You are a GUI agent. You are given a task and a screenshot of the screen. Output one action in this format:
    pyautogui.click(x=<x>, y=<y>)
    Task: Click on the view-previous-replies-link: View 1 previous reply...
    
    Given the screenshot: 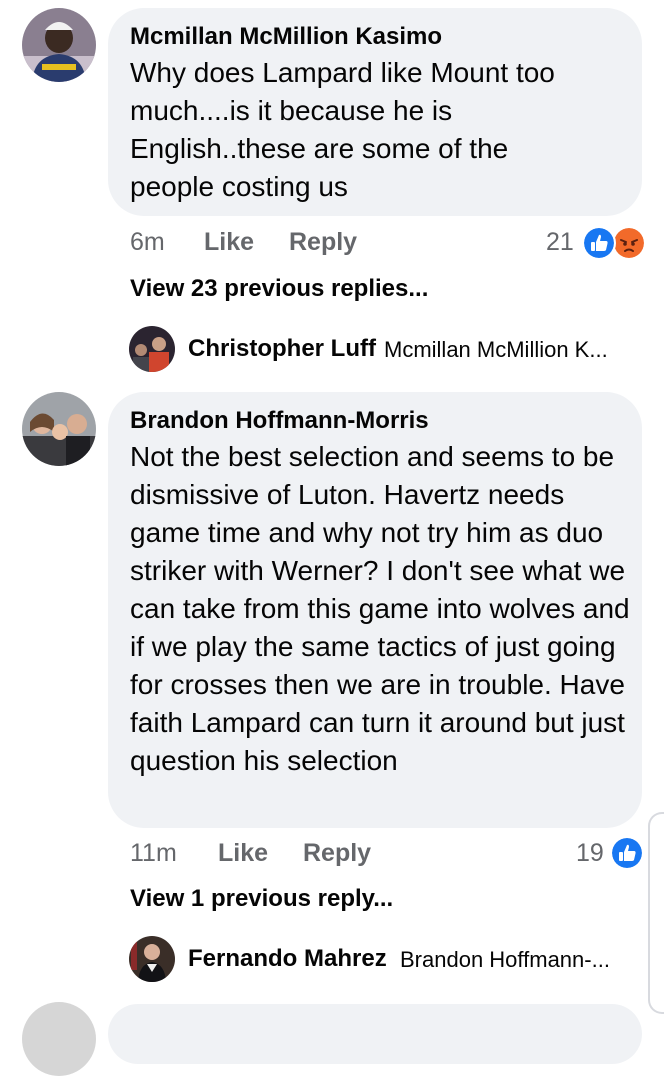 What is the action you would take?
    pyautogui.click(x=261, y=899)
    